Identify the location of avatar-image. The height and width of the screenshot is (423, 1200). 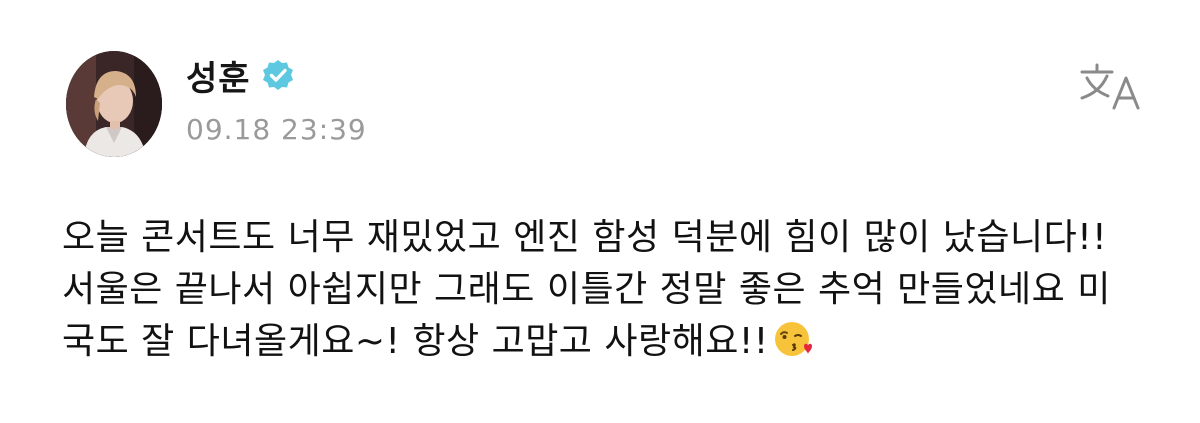
(114, 104).